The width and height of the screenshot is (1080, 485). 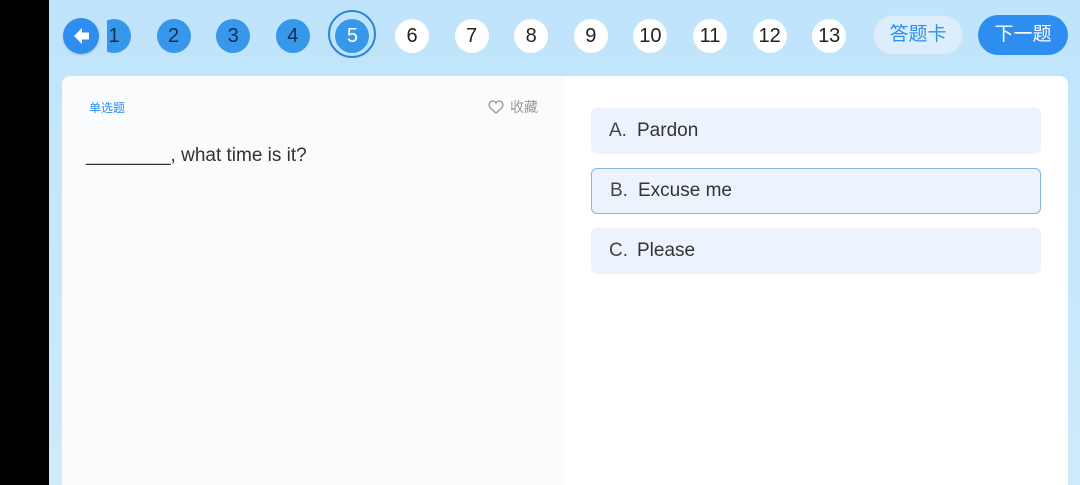 I want to click on answer-card-button: 答题卡, so click(x=918, y=35).